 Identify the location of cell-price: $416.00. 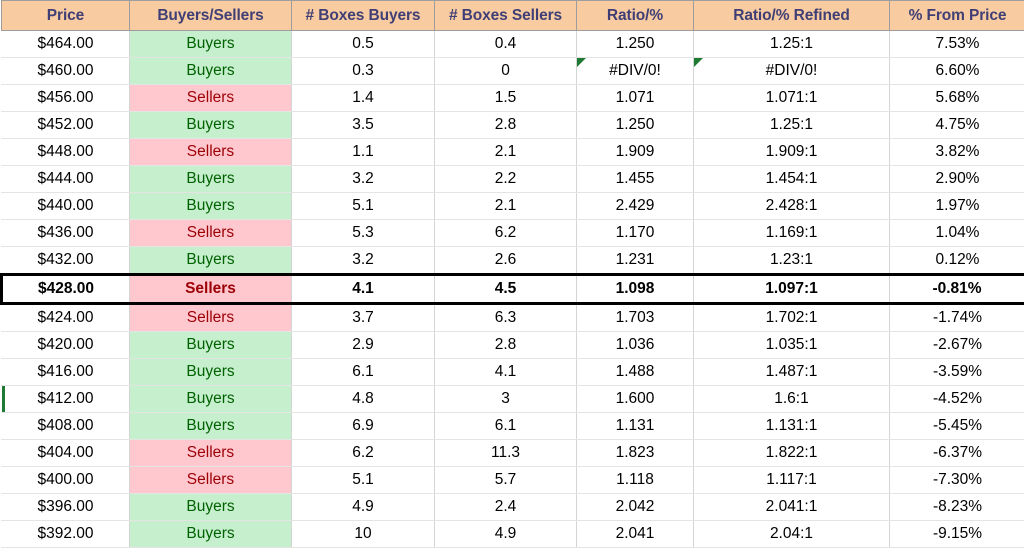
(66, 372).